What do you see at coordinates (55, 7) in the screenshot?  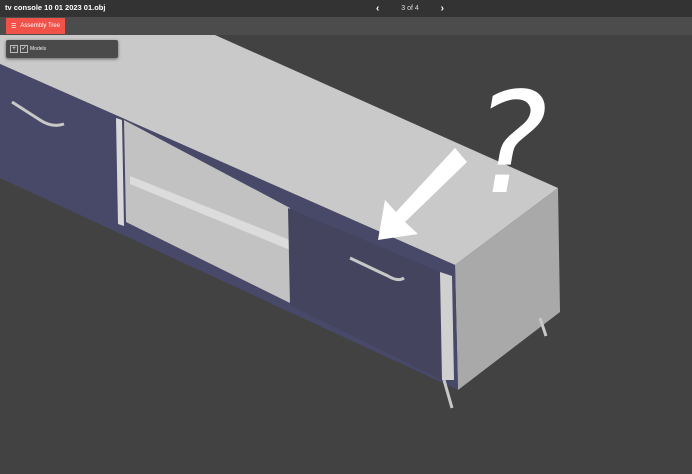 I see `file-title: tv console 10 01 2023 01.obj` at bounding box center [55, 7].